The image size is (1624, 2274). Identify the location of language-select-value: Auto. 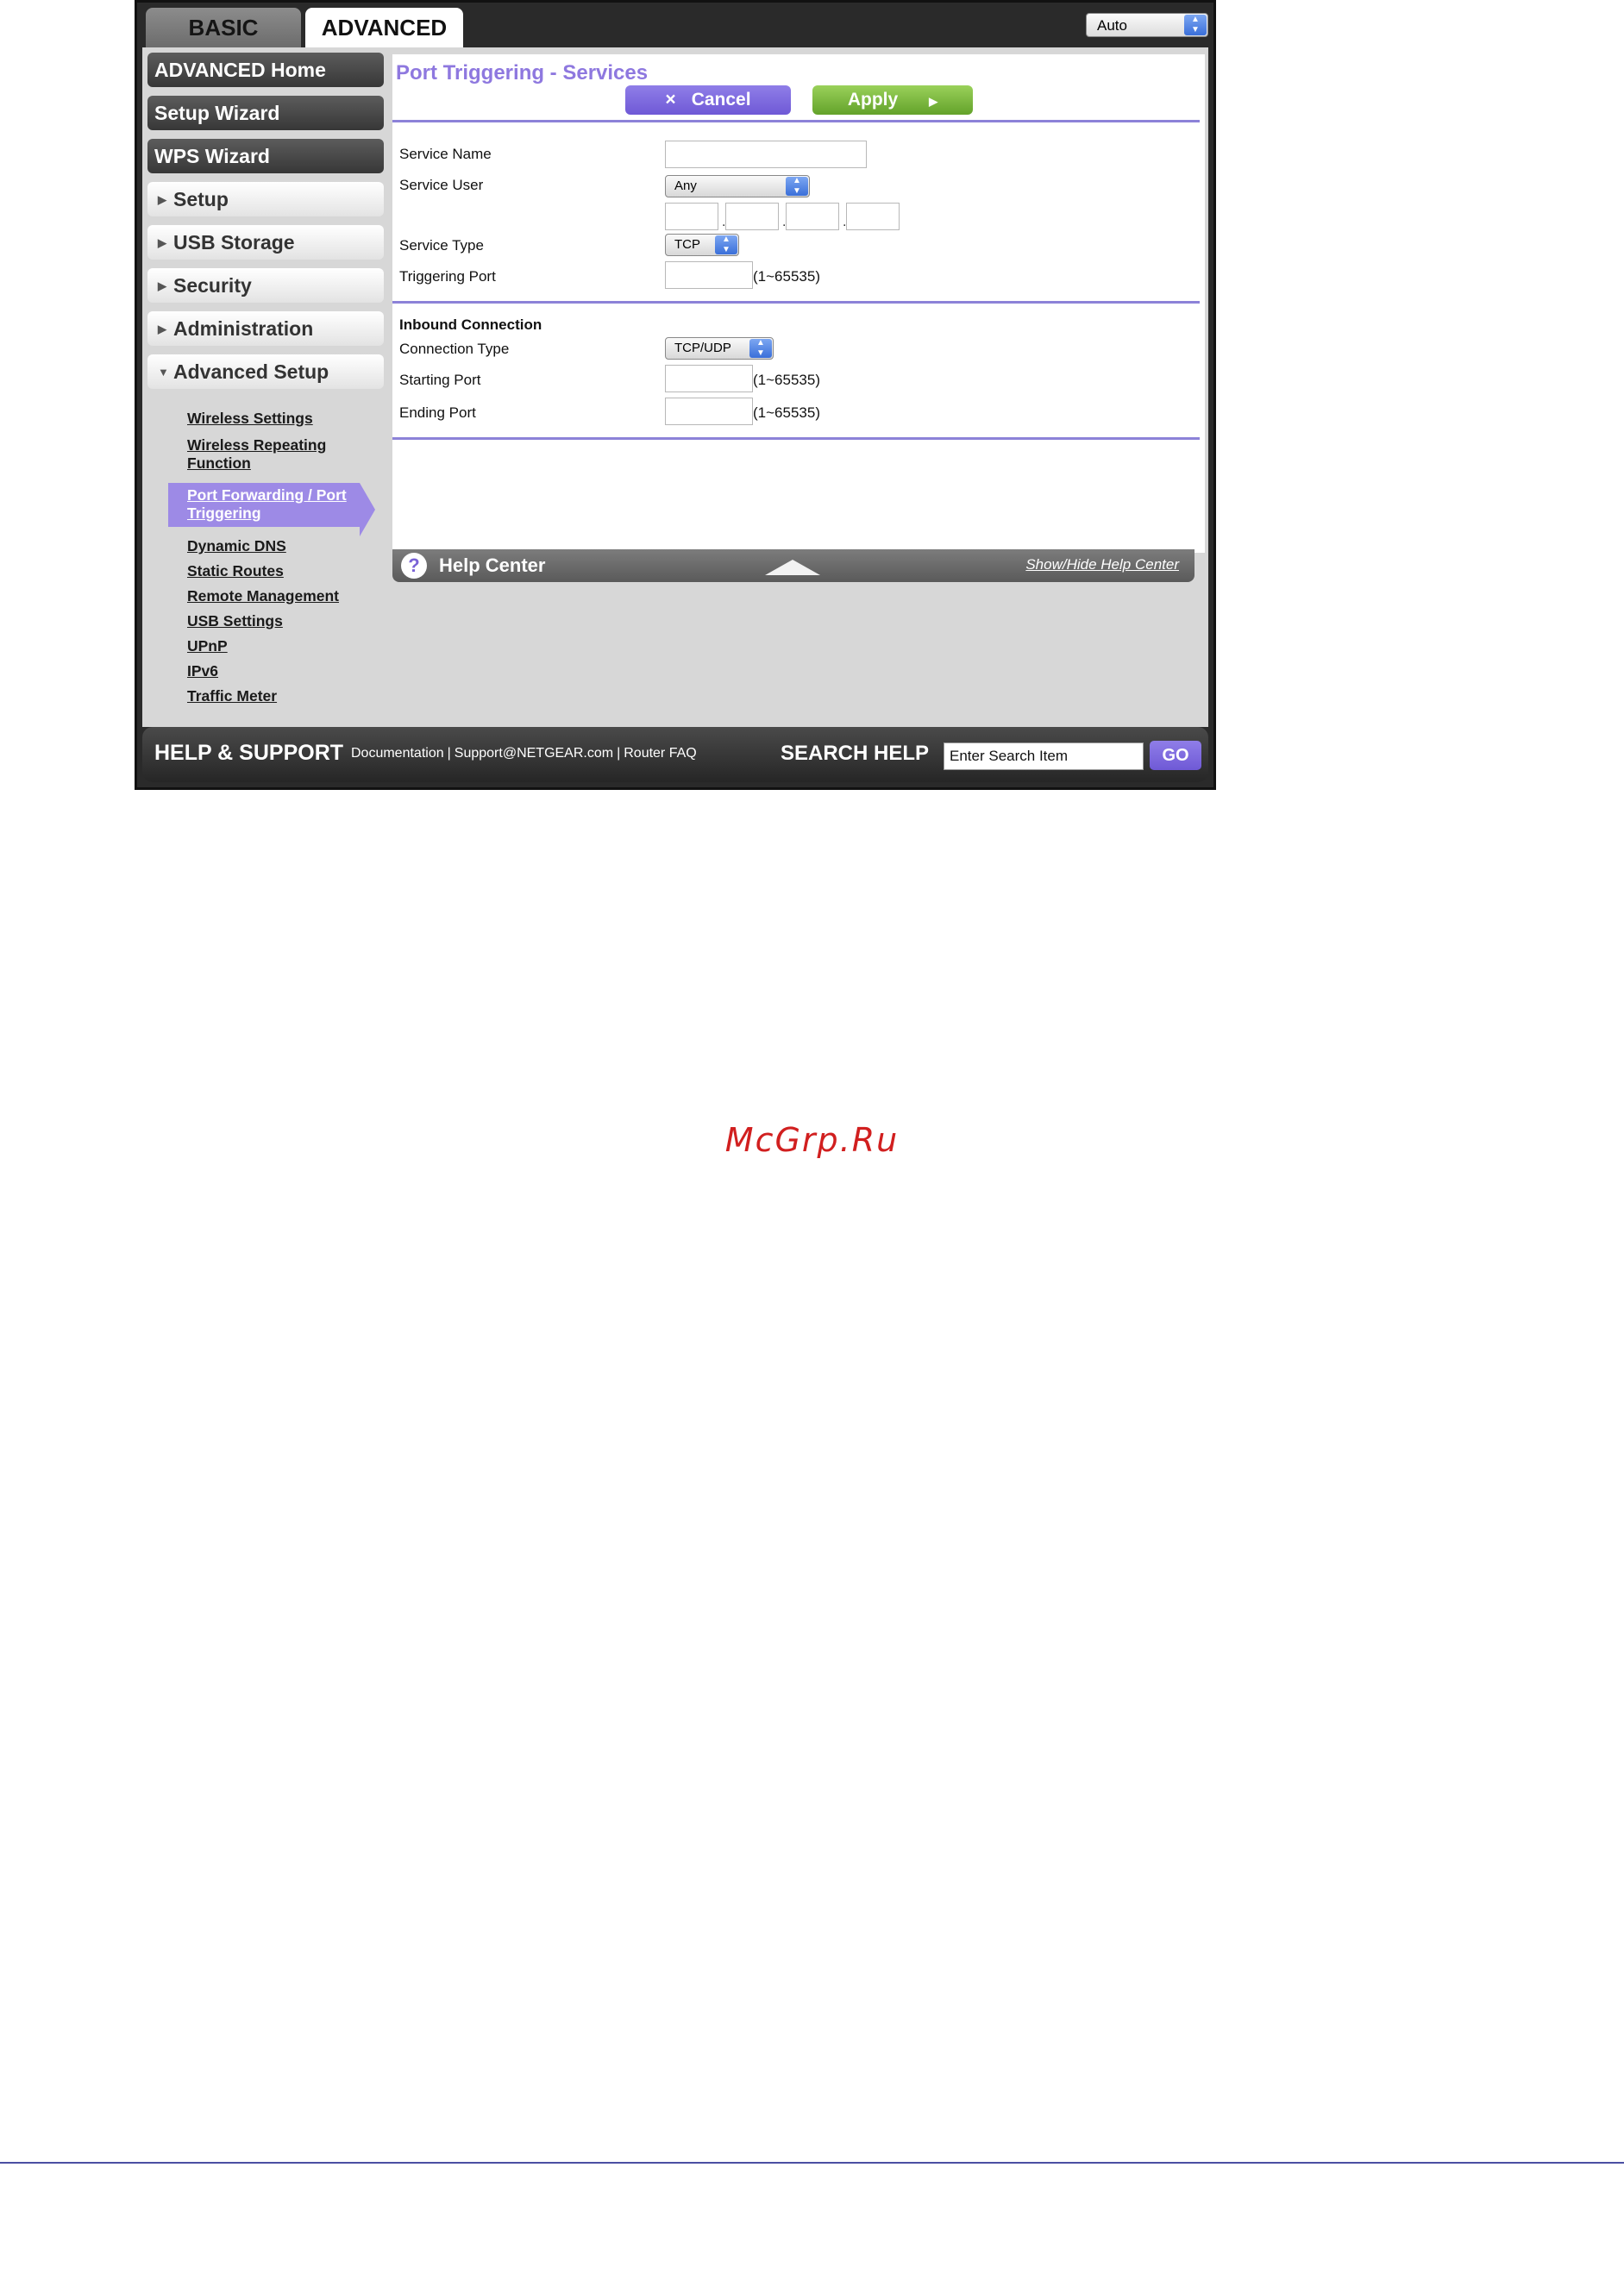
(1112, 25).